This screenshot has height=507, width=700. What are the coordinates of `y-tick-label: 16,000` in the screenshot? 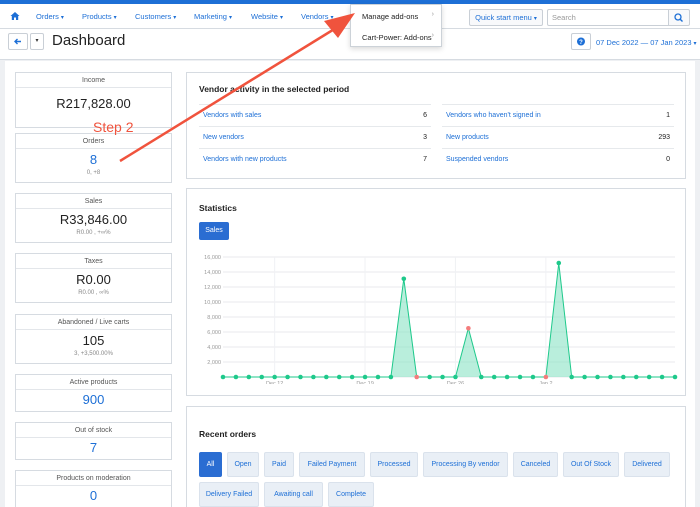 It's located at (212, 258).